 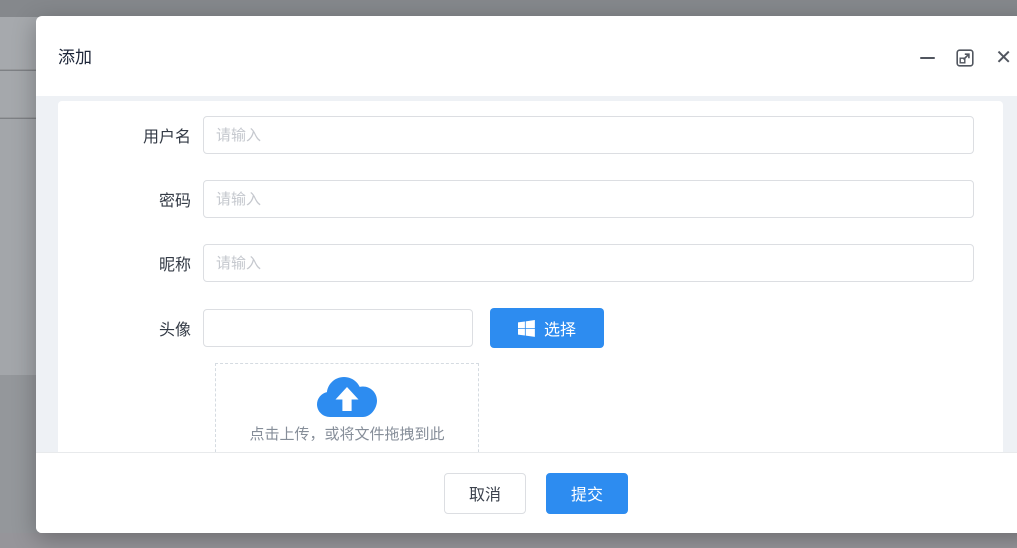 I want to click on avatar-label: 头像, so click(x=174, y=330).